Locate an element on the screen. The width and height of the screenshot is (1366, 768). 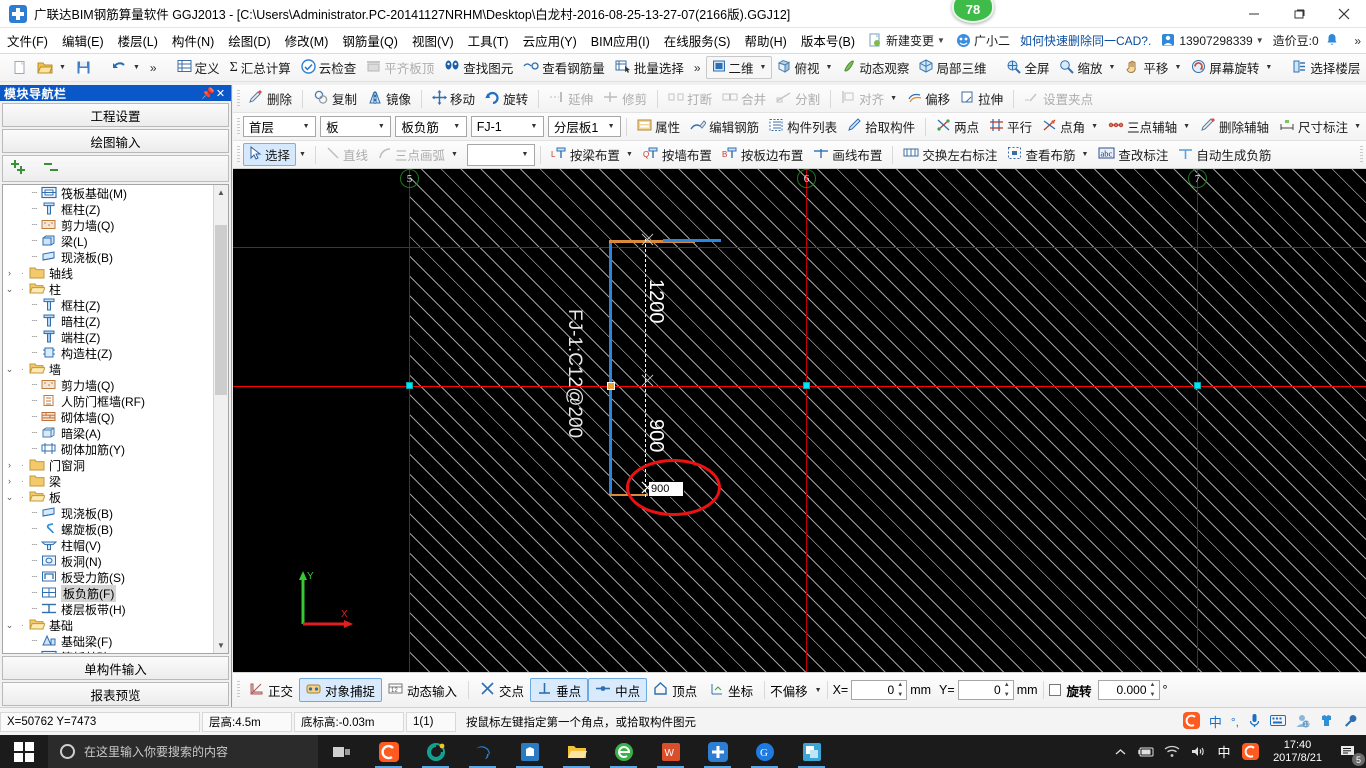
offset-button: 偏移 is located at coordinates (928, 98).